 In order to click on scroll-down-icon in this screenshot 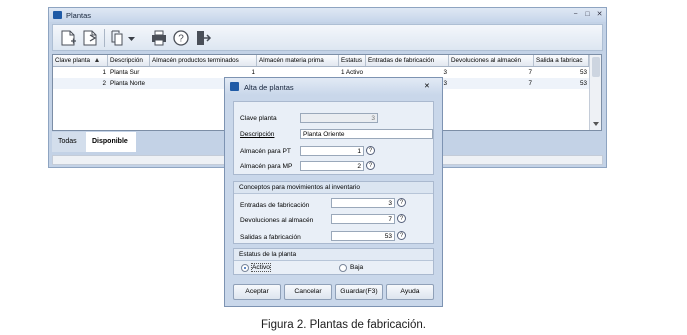, I will do `click(596, 124)`.